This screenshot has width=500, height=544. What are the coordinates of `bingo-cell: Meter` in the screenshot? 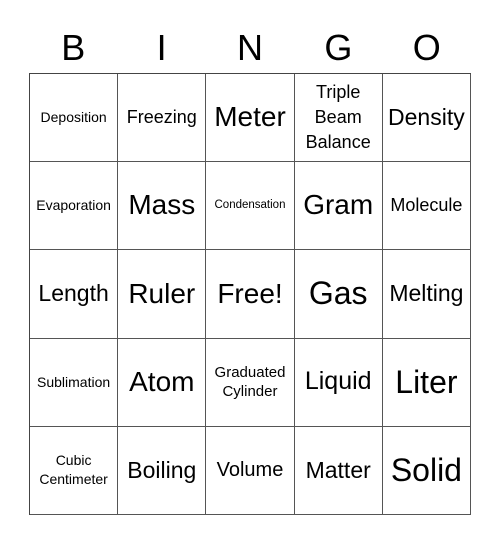 It's located at (250, 118).